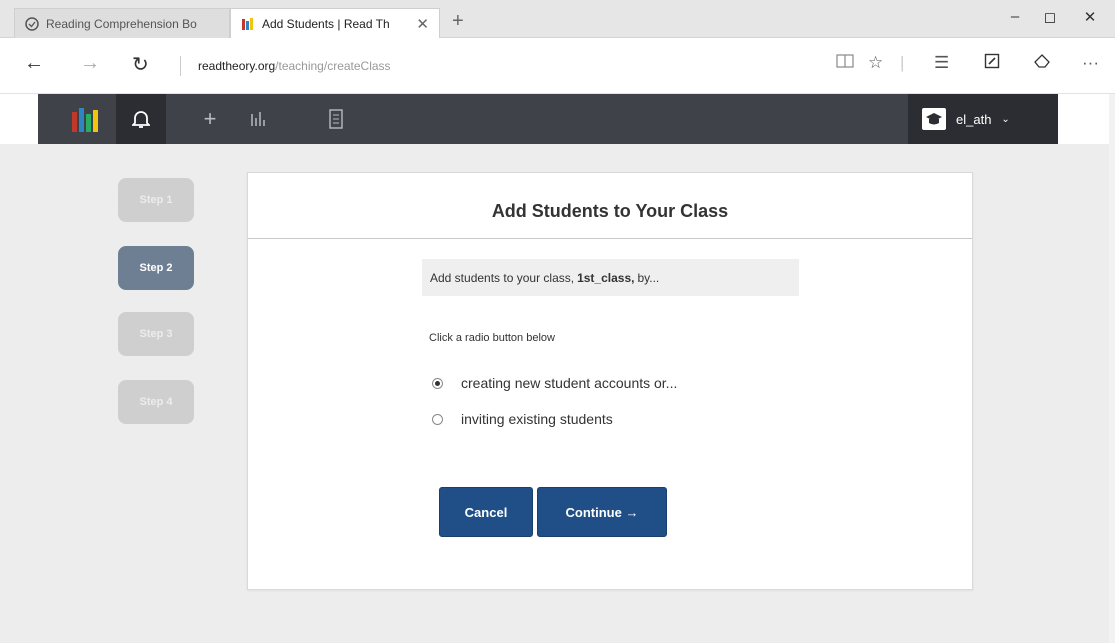 This screenshot has width=1115, height=643. What do you see at coordinates (974, 119) in the screenshot?
I see `user-name: el_ath` at bounding box center [974, 119].